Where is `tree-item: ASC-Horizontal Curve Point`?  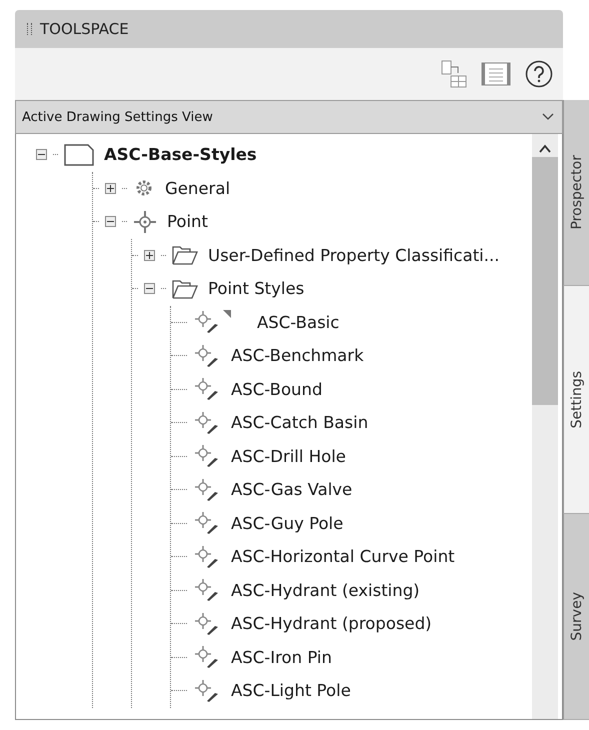
tree-item: ASC-Horizontal Curve Point is located at coordinates (341, 556).